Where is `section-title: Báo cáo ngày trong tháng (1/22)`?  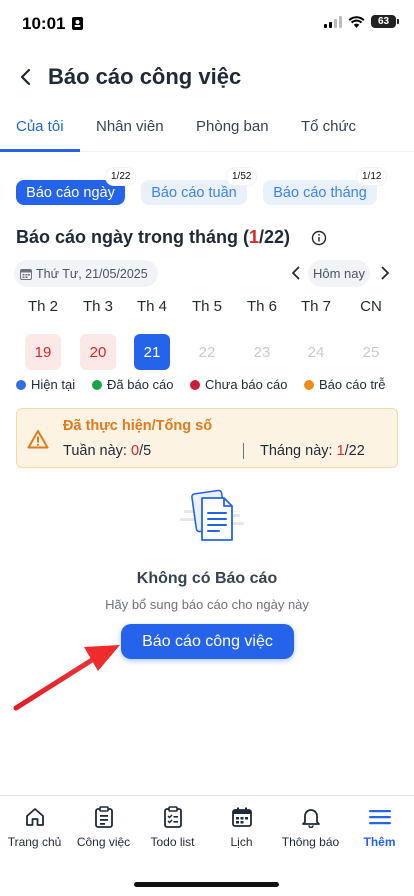 section-title: Báo cáo ngày trong tháng (1/22) is located at coordinates (153, 237).